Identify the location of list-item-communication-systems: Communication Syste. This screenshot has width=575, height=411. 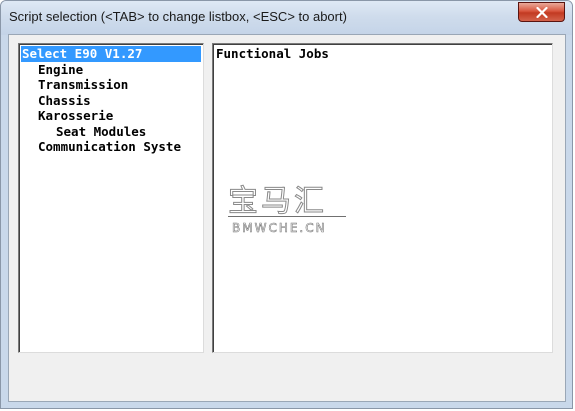
(111, 147).